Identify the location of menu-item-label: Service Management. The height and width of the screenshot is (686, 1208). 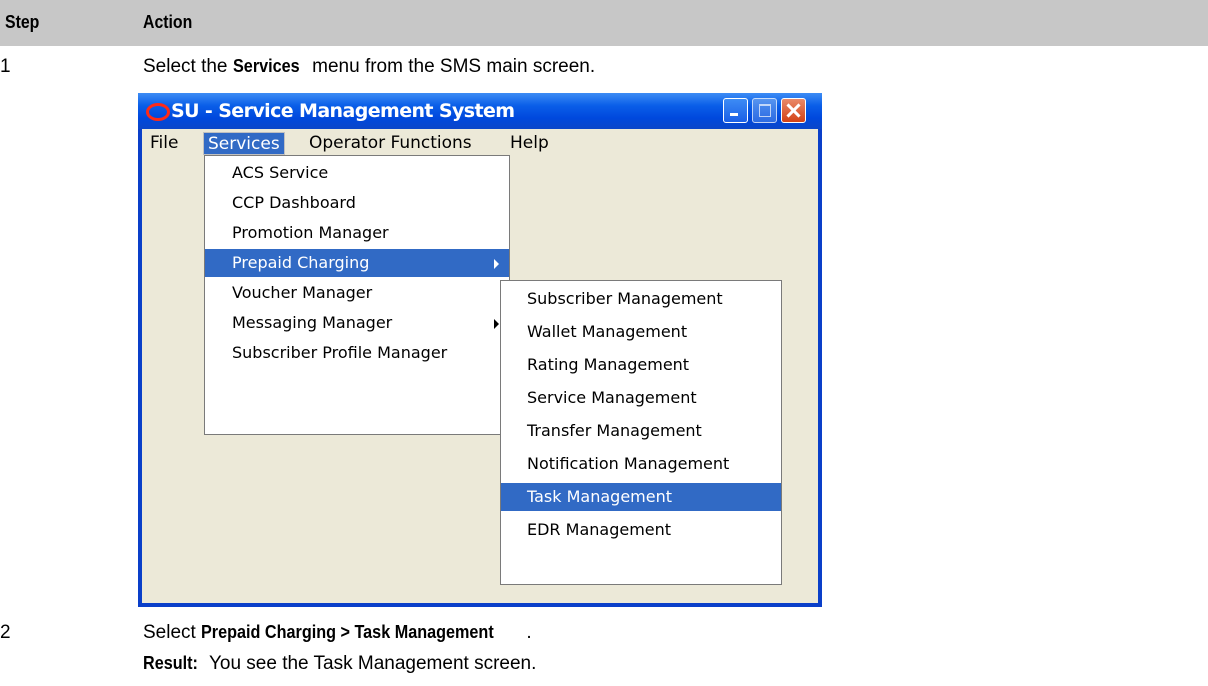
(612, 397).